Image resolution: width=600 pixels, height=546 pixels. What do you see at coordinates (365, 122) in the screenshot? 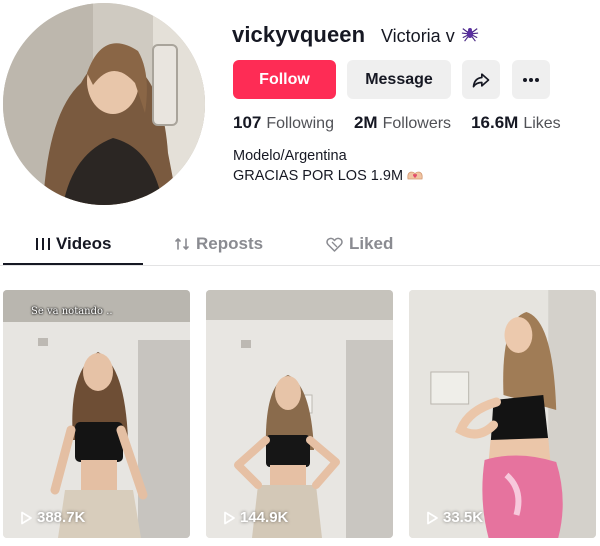
I see `followers-count: 2M` at bounding box center [365, 122].